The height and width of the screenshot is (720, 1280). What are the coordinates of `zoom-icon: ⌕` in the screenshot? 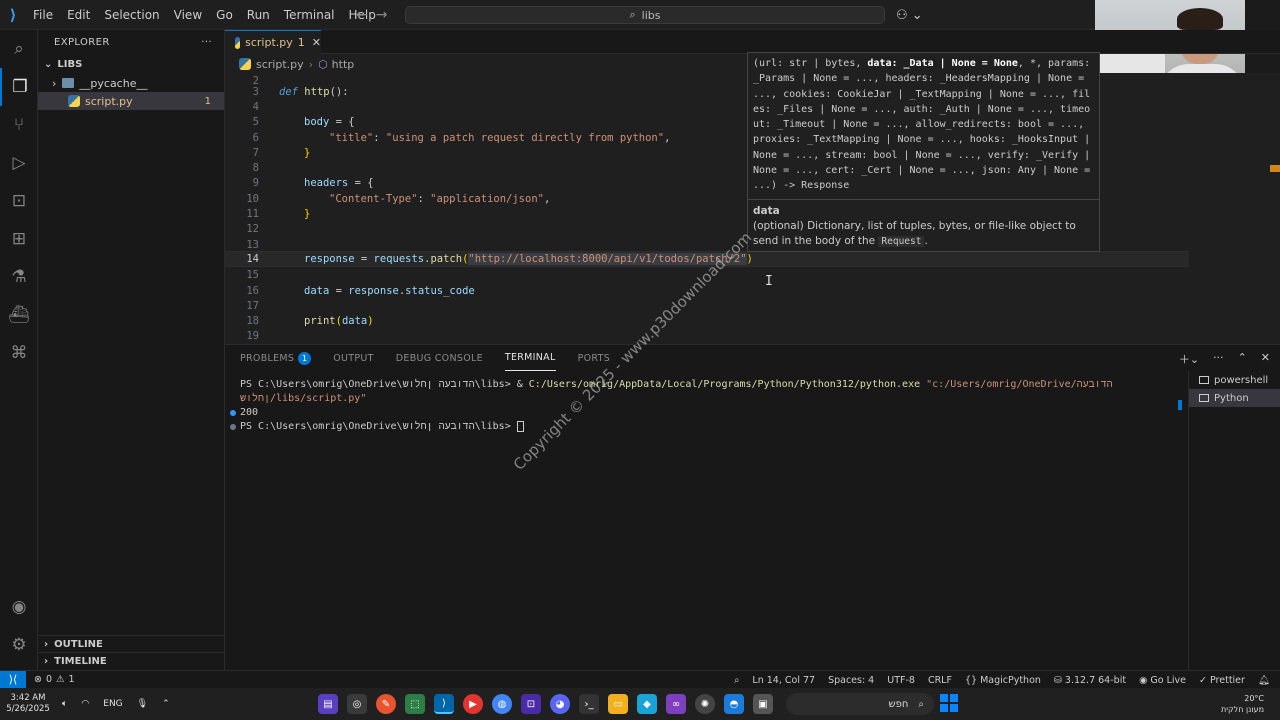 It's located at (736, 680).